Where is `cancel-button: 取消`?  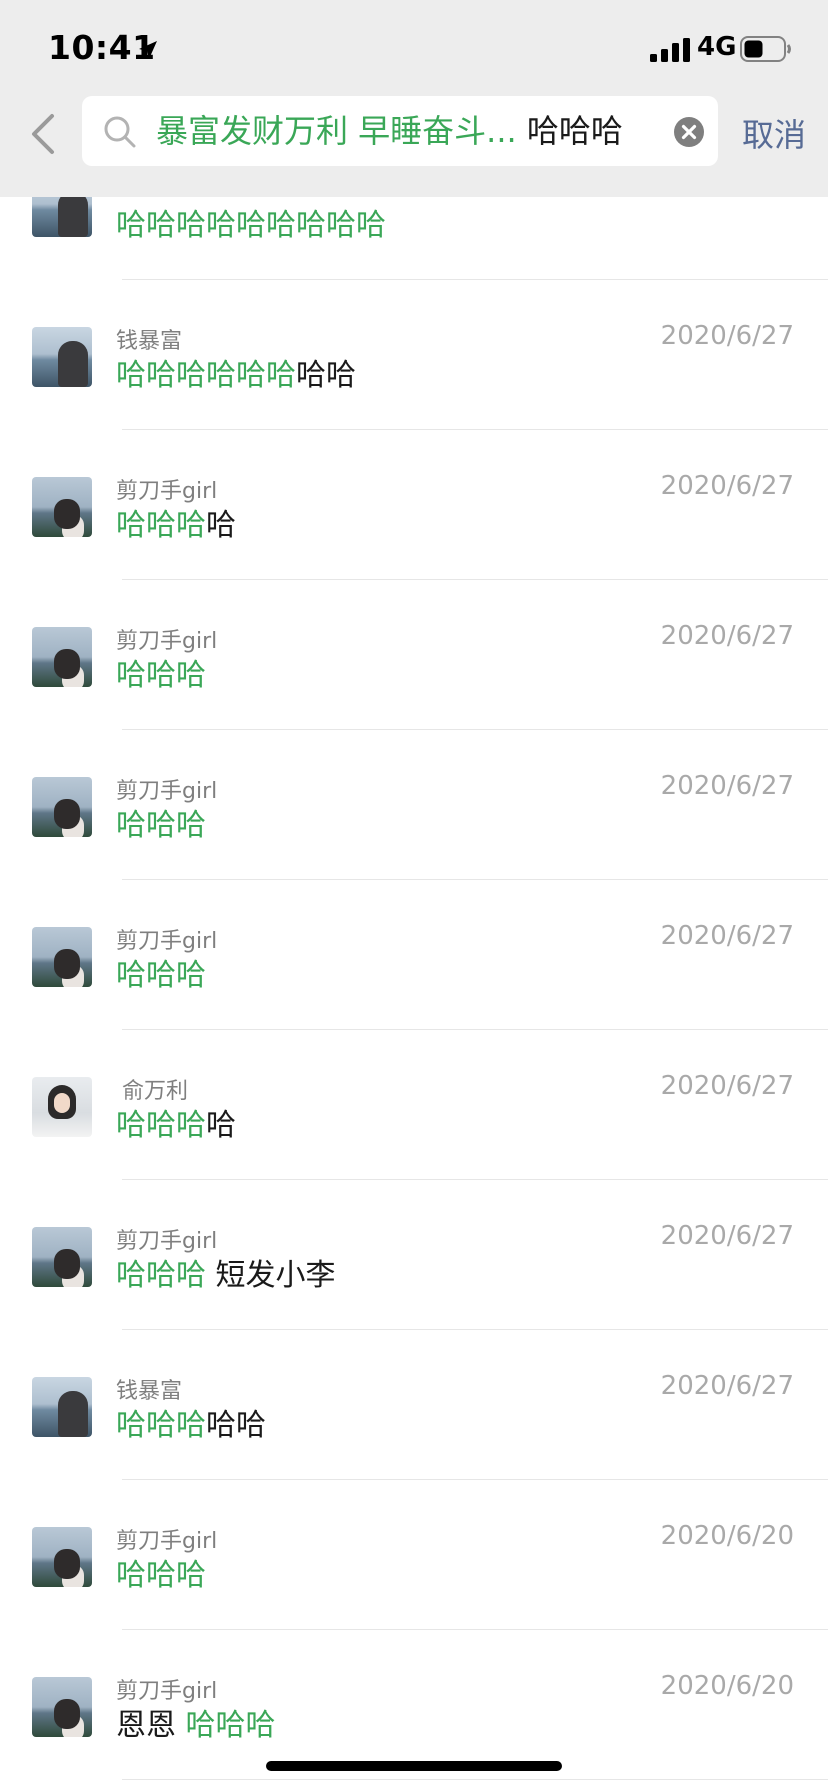
cancel-button: 取消 is located at coordinates (774, 133).